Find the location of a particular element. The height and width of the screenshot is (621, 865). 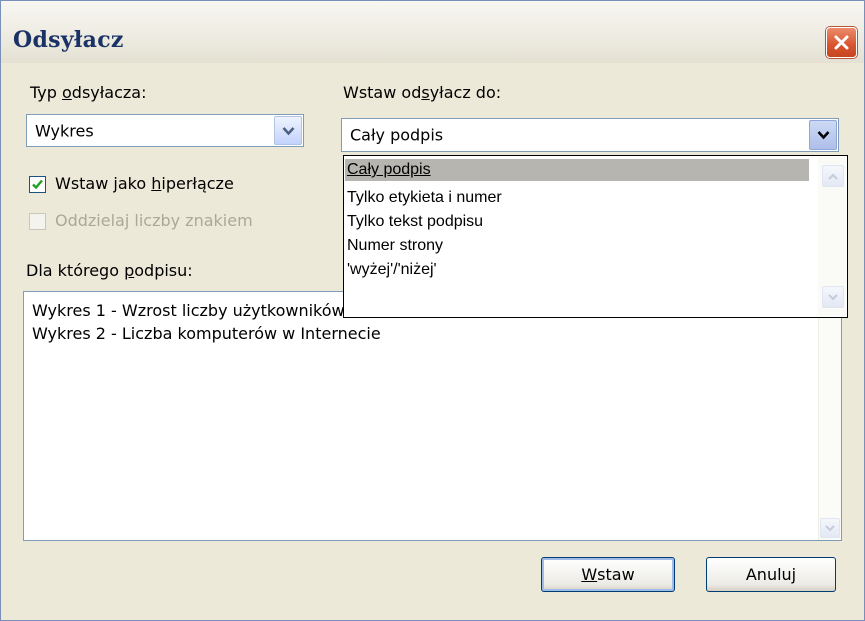

insert-ref-combobox: Cały podpis is located at coordinates (590, 135).